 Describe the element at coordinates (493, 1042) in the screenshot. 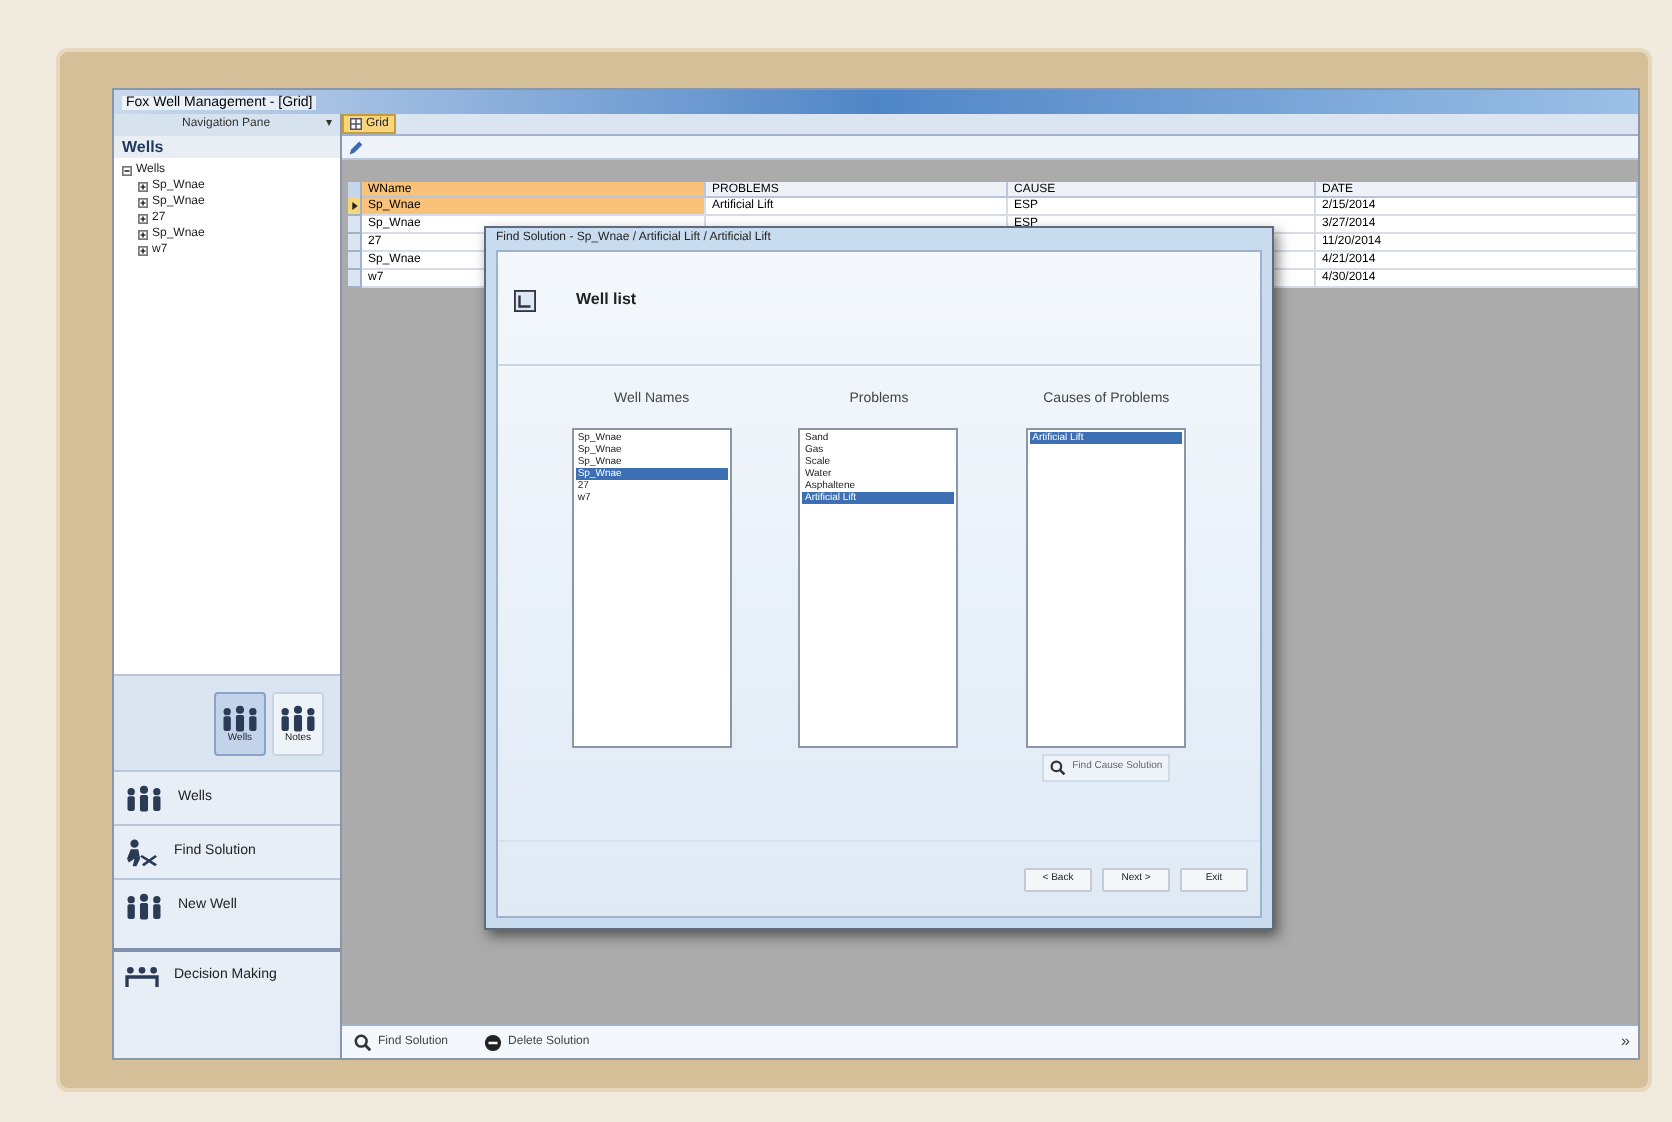

I see `delete-icon` at that location.